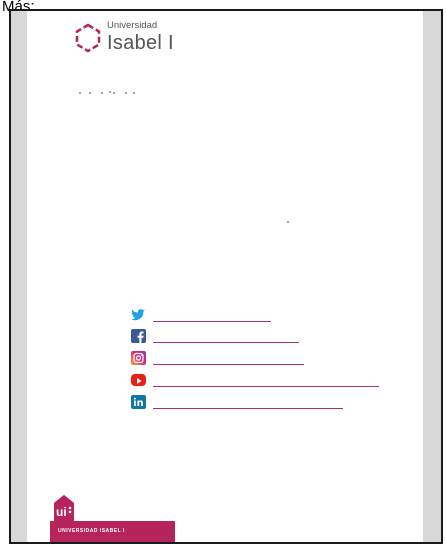 The height and width of the screenshot is (547, 446). Describe the element at coordinates (248, 408) in the screenshot. I see `linkedin-link` at that location.